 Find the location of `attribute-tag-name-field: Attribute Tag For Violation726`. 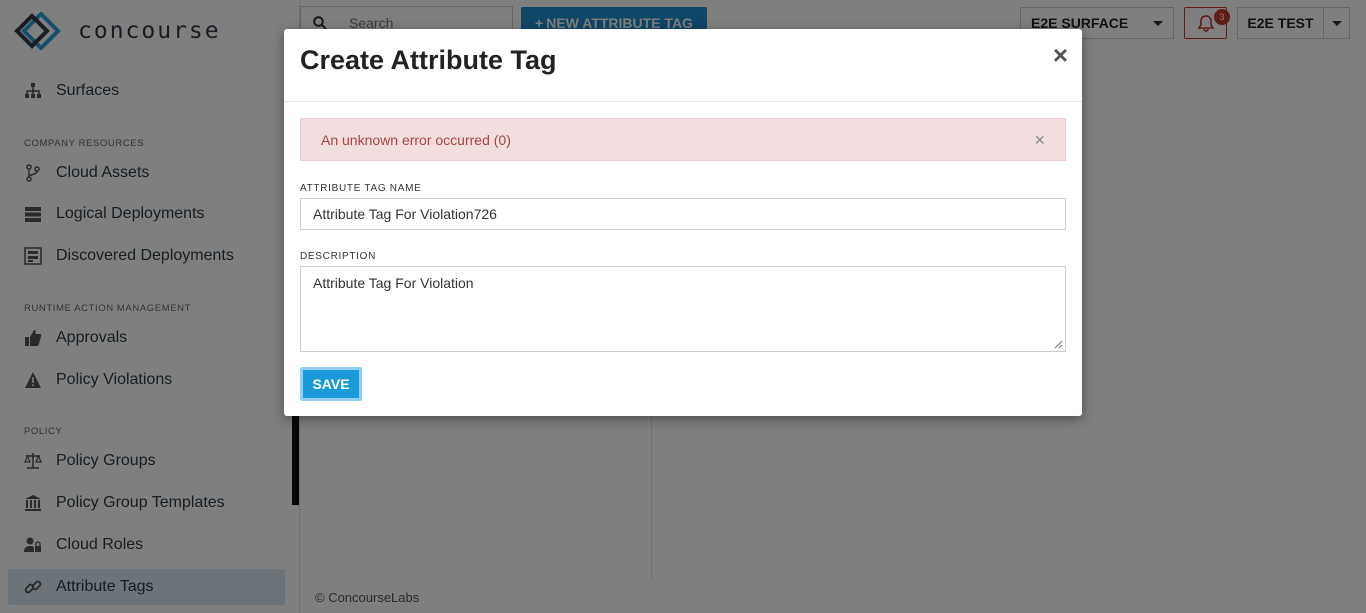

attribute-tag-name-field: Attribute Tag For Violation726 is located at coordinates (683, 214).